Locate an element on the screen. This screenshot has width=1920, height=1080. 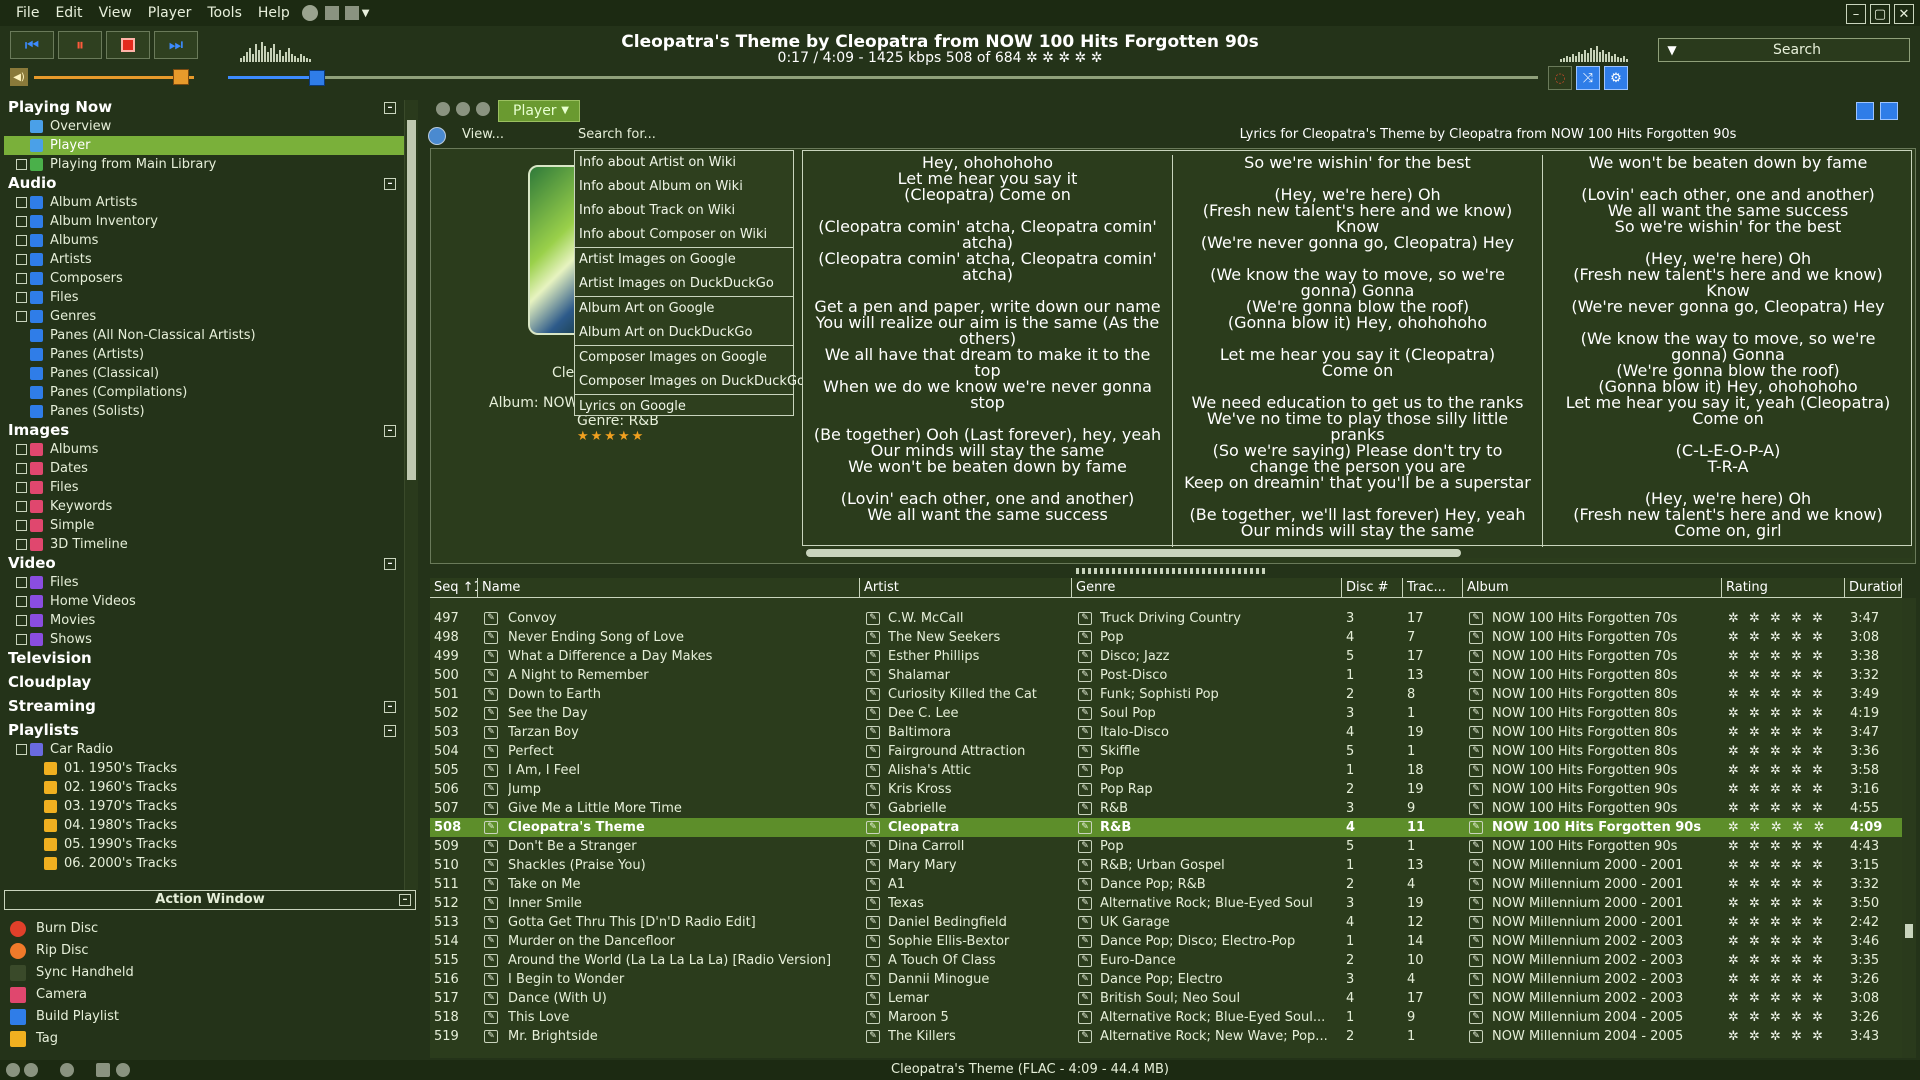
tree-item-player: Player is located at coordinates (204, 145).